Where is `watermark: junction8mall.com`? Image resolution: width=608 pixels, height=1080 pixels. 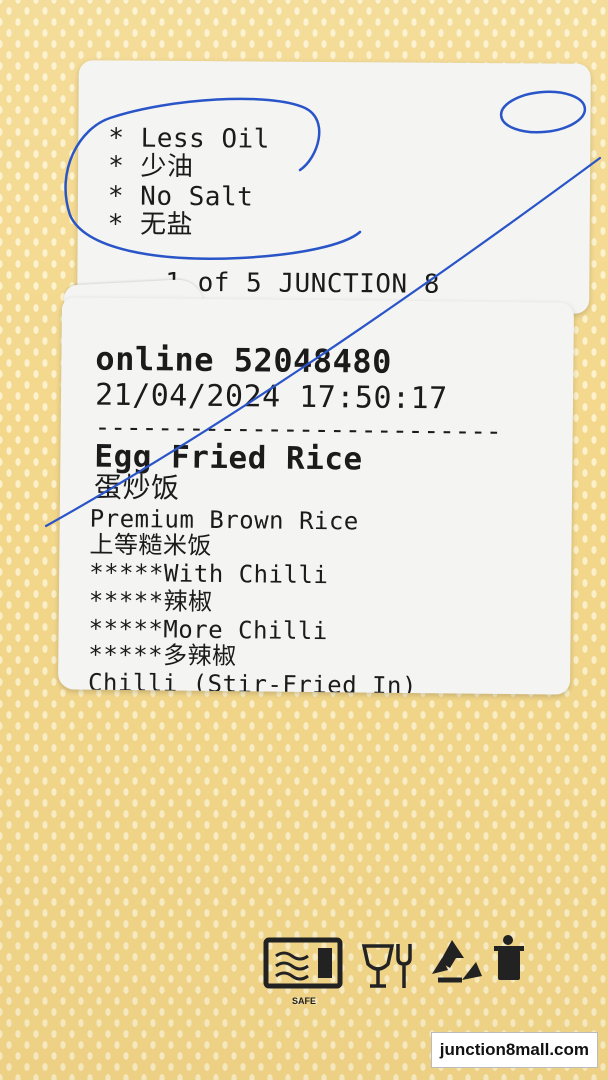
watermark: junction8mall.com is located at coordinates (514, 1050).